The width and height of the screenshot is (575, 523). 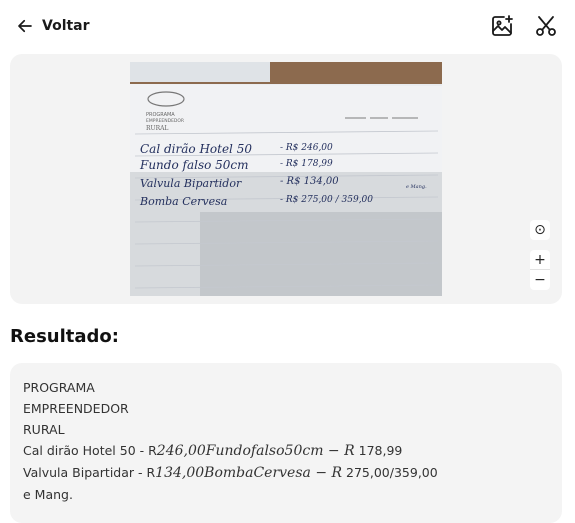 I want to click on zoom-tools: ⊙ + −, so click(x=540, y=255).